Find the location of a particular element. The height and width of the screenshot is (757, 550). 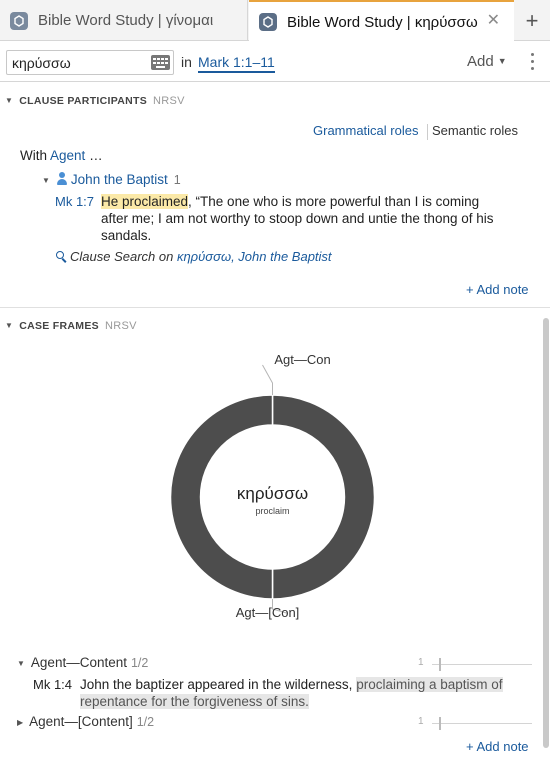

clause-participants-header: ▼ CLAUSE PARTICIPANTS NRSV is located at coordinates (95, 101).